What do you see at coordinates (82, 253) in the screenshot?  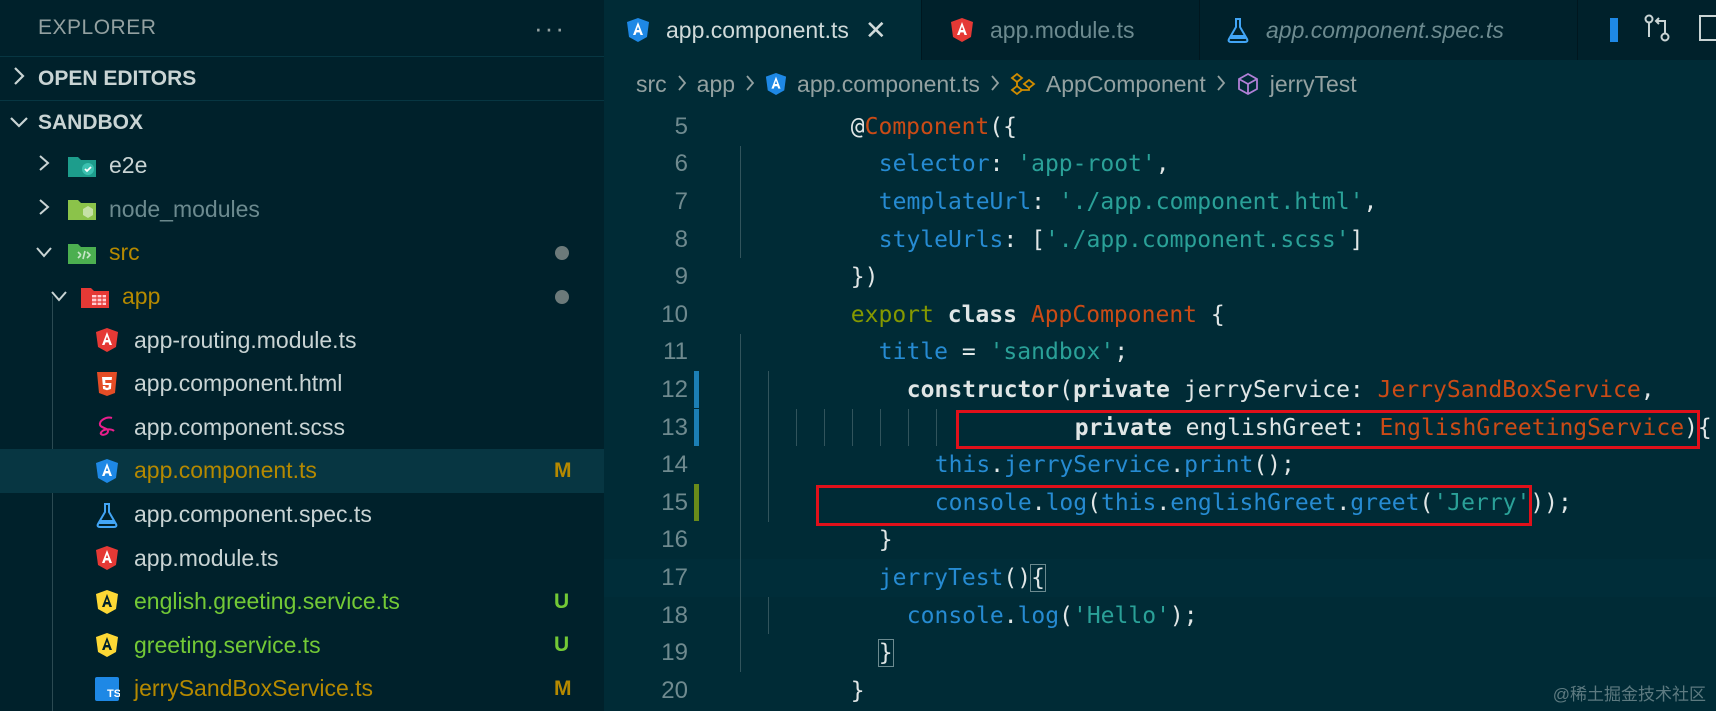 I see `folder-src-icon` at bounding box center [82, 253].